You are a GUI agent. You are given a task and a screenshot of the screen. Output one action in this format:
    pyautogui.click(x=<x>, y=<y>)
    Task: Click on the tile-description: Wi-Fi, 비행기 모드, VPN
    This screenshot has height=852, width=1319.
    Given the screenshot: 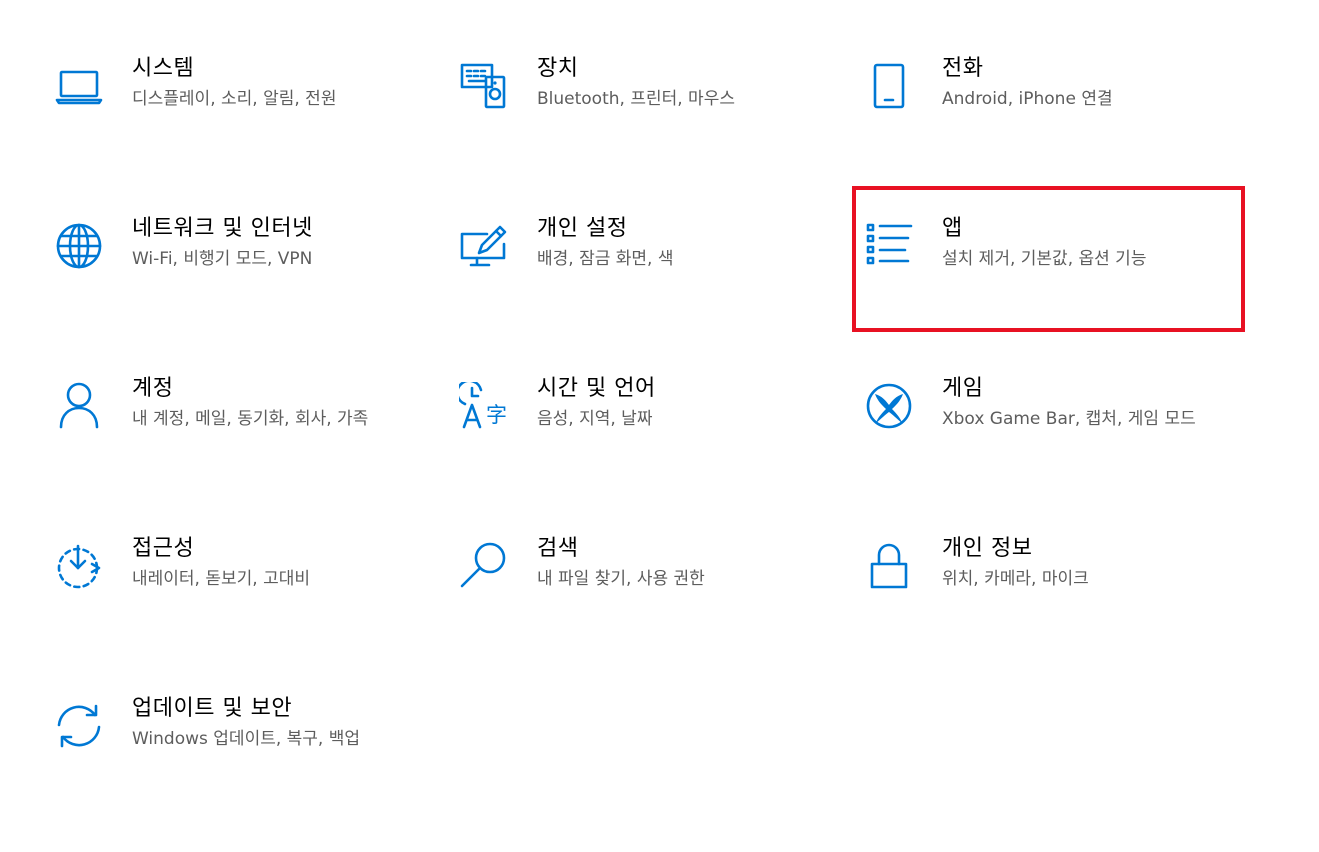 What is the action you would take?
    pyautogui.click(x=222, y=259)
    